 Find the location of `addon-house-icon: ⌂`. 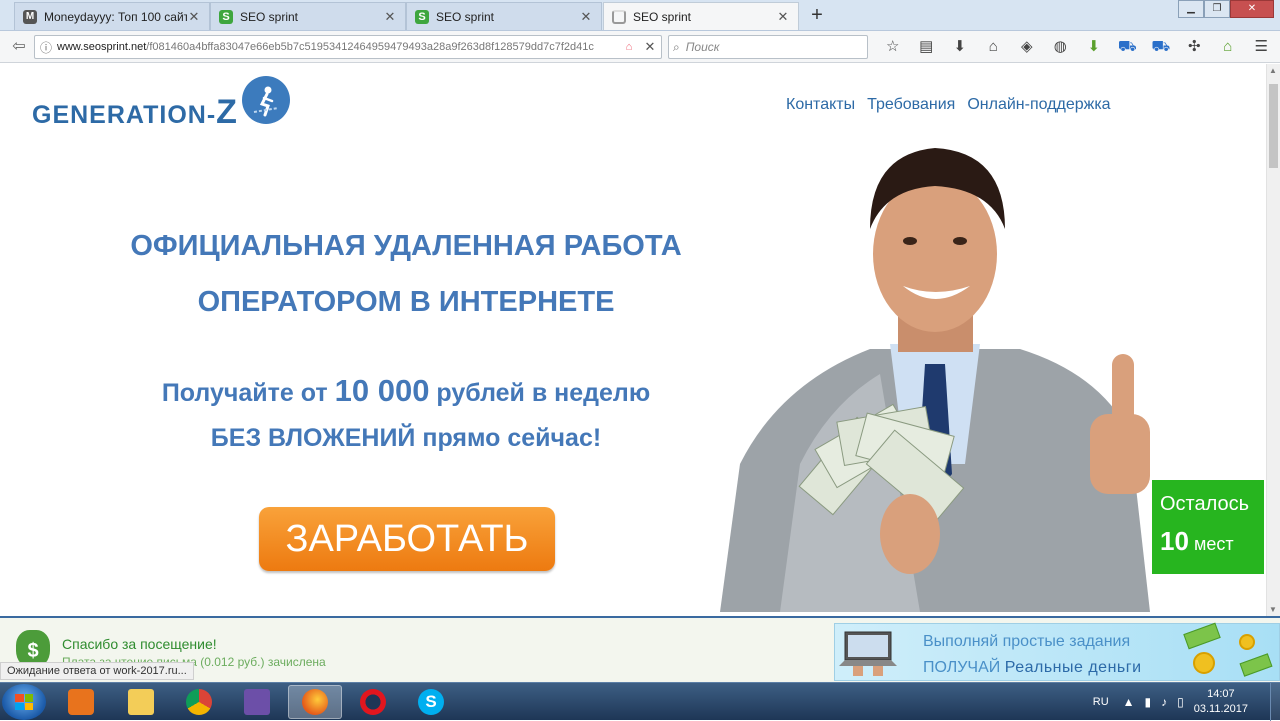

addon-house-icon: ⌂ is located at coordinates (1228, 47).